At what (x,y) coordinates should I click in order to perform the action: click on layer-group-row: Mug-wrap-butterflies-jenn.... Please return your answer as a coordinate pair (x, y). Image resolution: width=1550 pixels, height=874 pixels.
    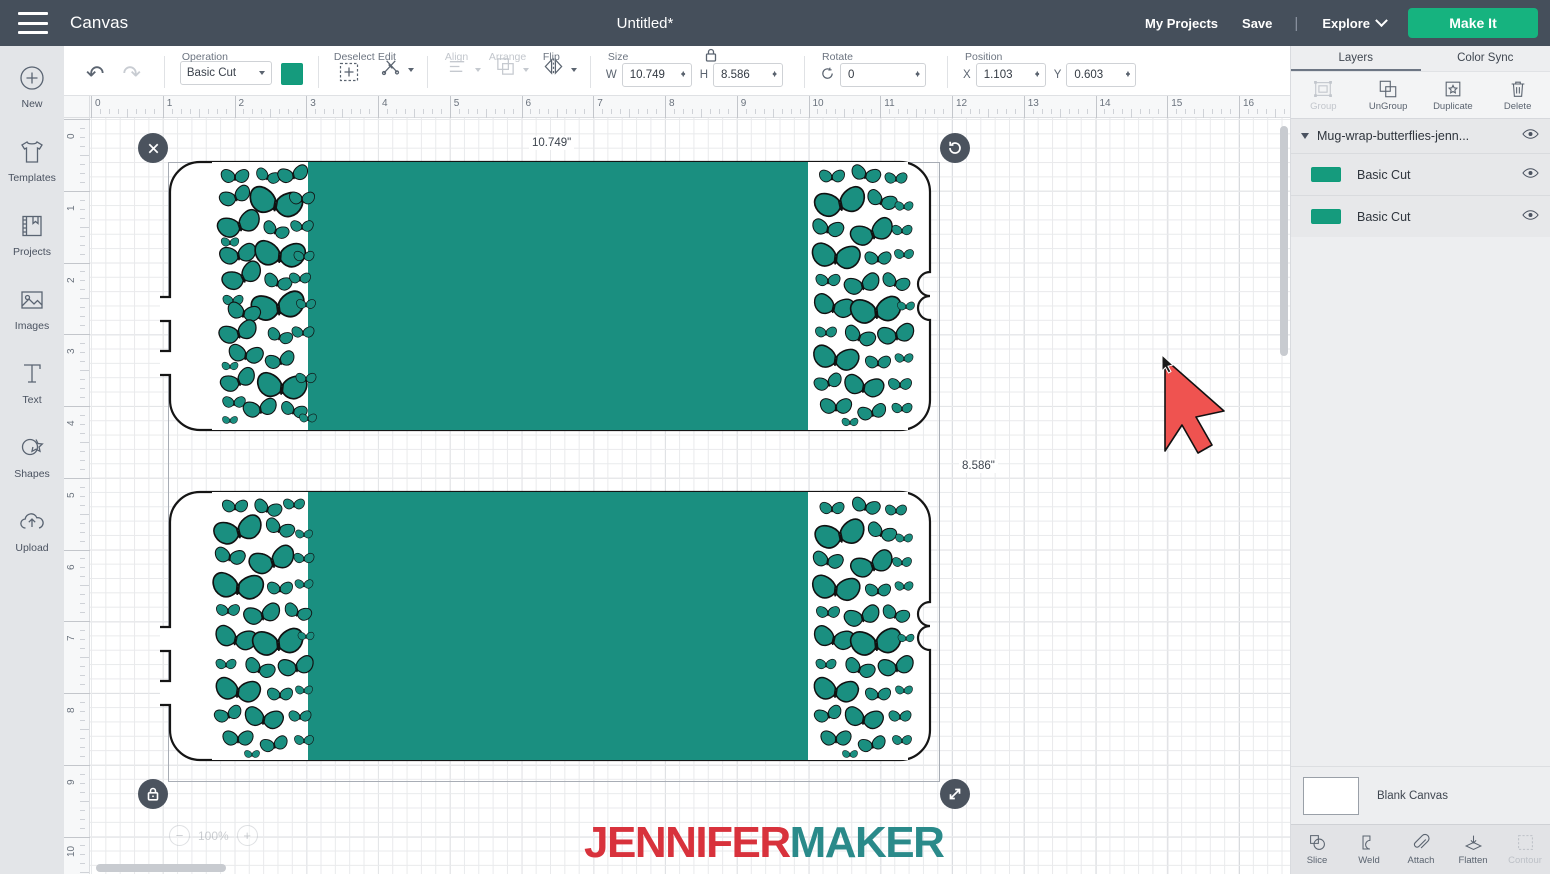
    Looking at the image, I should click on (1420, 136).